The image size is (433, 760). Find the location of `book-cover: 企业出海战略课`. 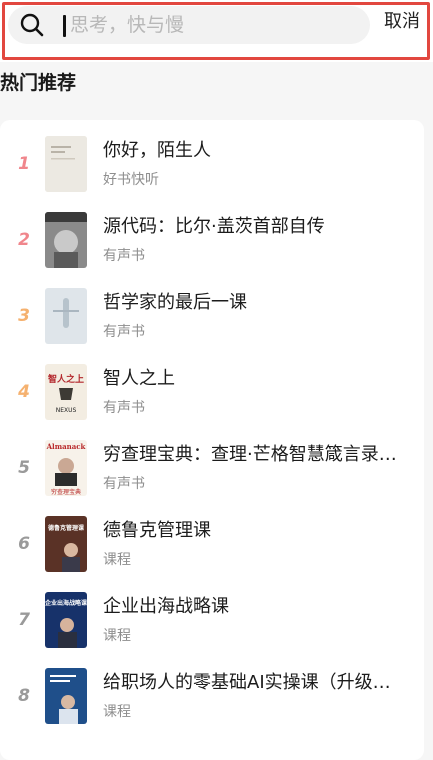

book-cover: 企业出海战略课 is located at coordinates (66, 620).